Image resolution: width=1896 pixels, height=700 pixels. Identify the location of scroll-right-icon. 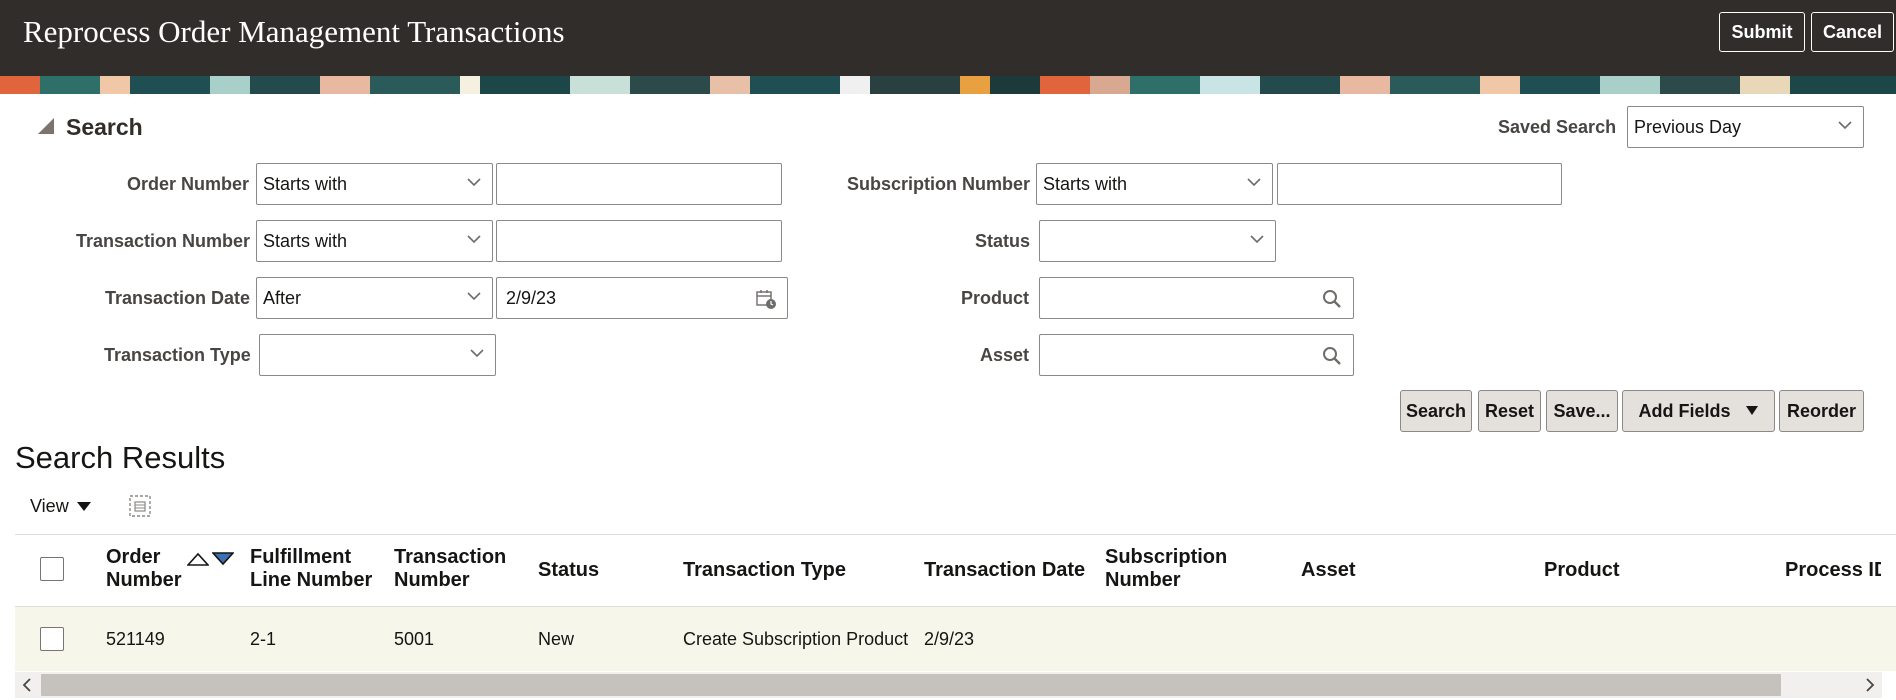
(1870, 685).